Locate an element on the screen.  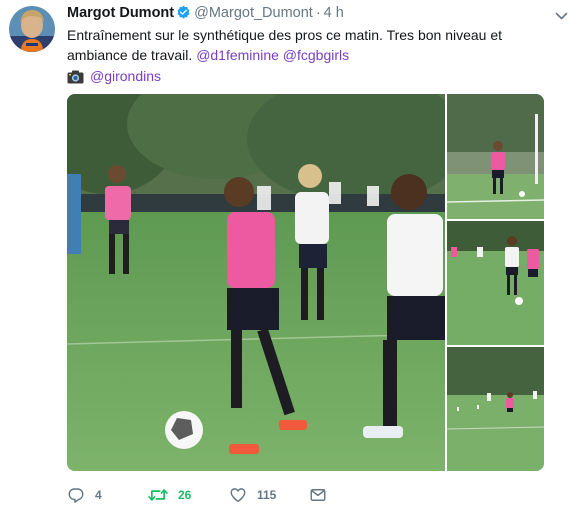
photo-top-right is located at coordinates (495, 156).